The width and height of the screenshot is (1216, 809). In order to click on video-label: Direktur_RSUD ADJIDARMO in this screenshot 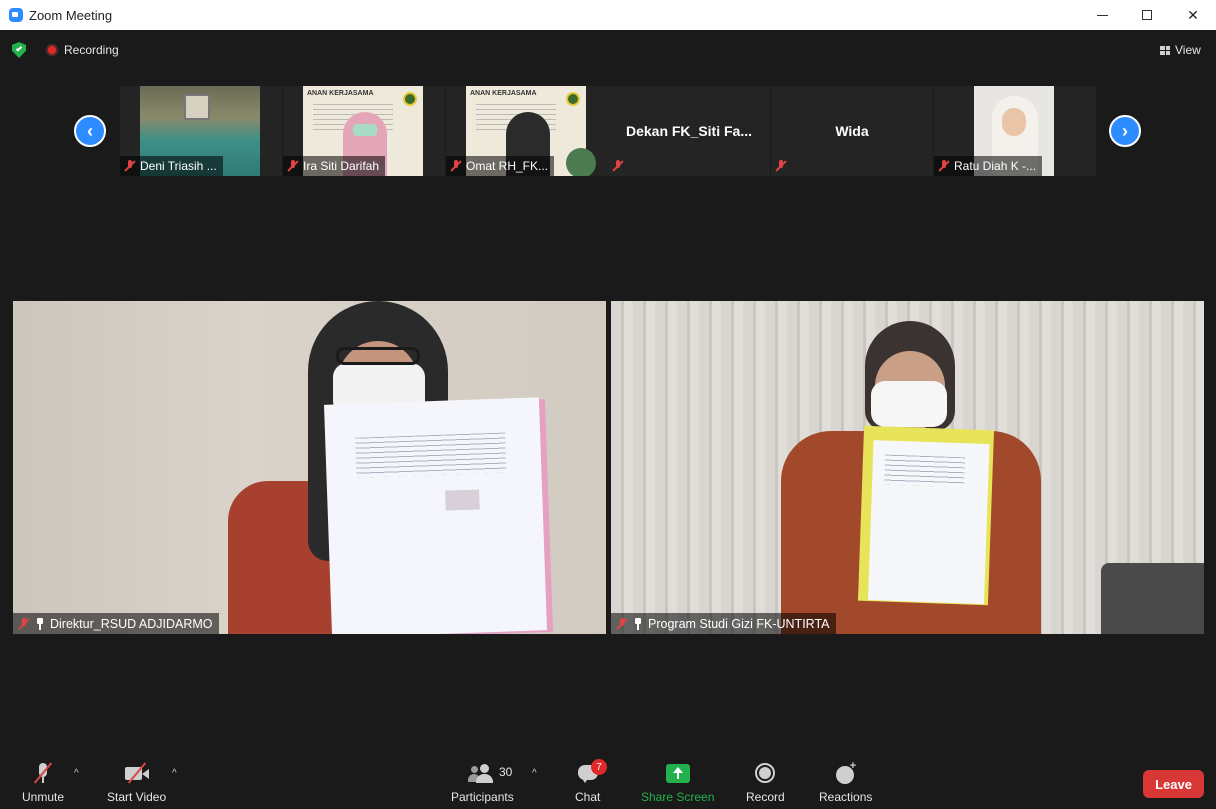, I will do `click(116, 623)`.